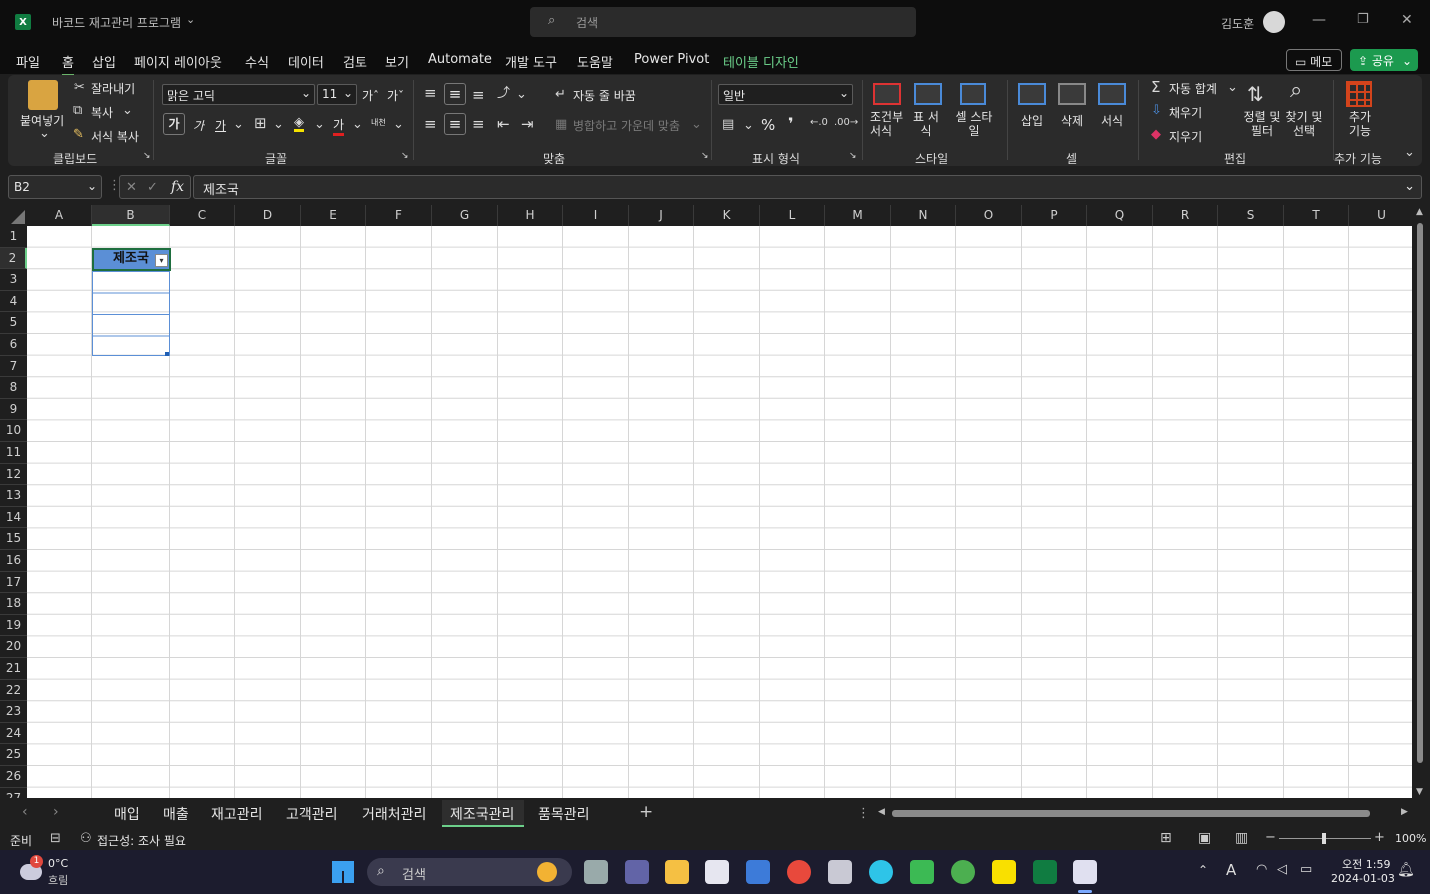 Image resolution: width=1430 pixels, height=894 pixels. What do you see at coordinates (527, 124) in the screenshot?
I see `increase-indent-icon: ⇥` at bounding box center [527, 124].